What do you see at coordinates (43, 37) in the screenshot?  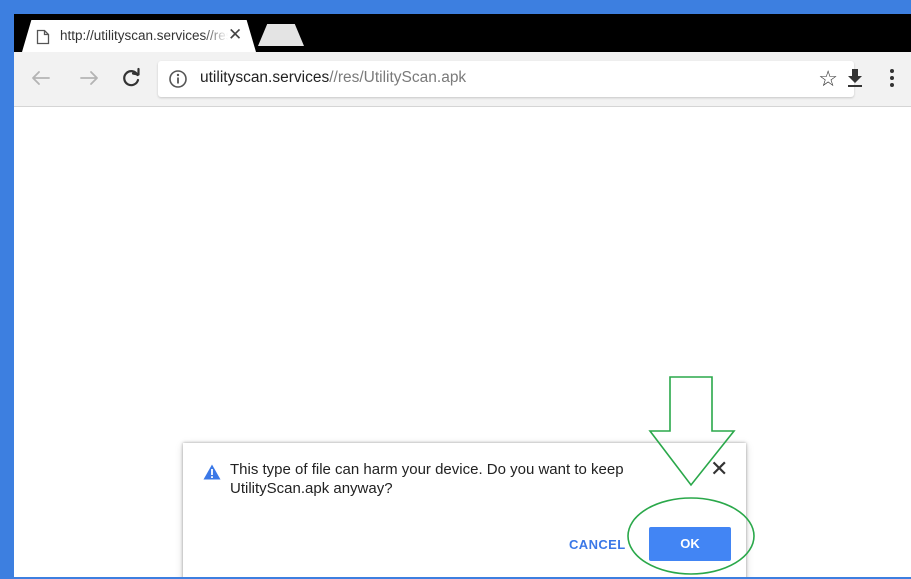 I see `page-icon` at bounding box center [43, 37].